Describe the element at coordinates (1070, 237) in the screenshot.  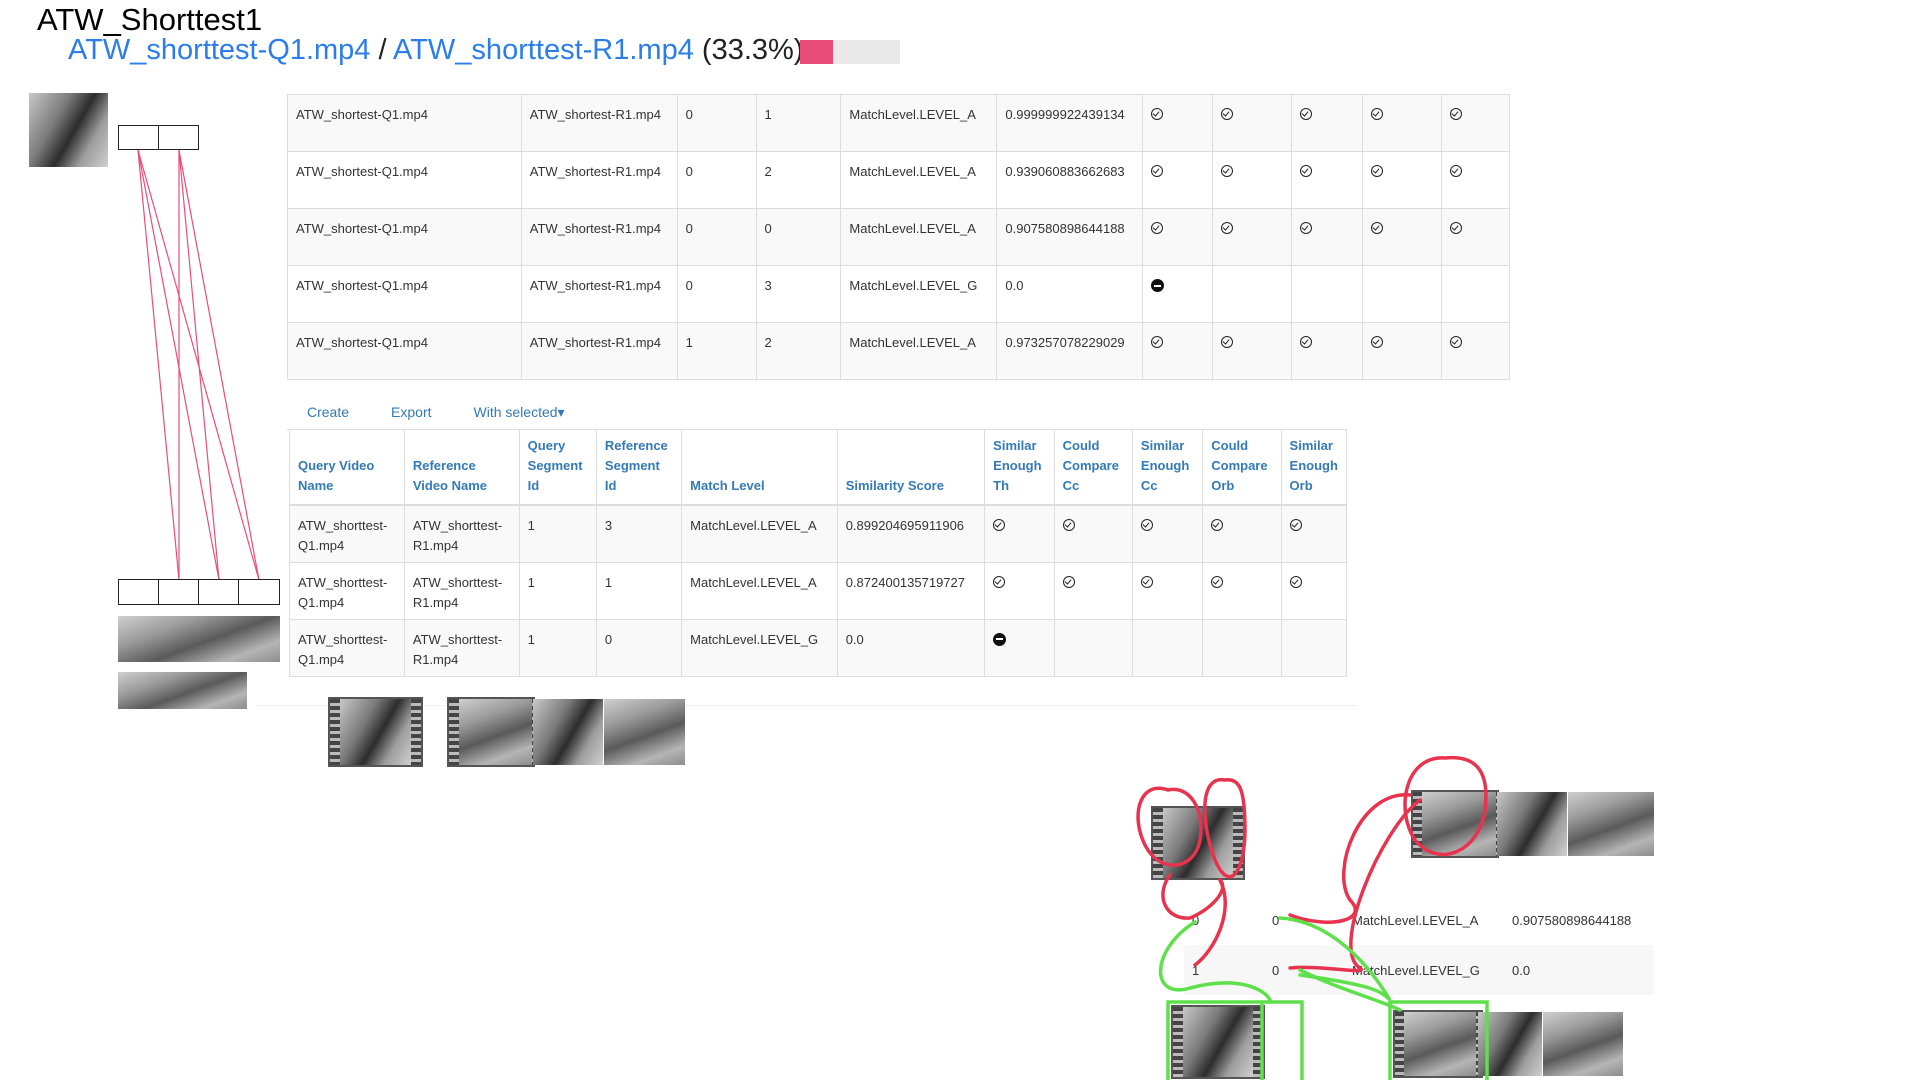
I see `similarity-score-cell: 0.907580898644188` at that location.